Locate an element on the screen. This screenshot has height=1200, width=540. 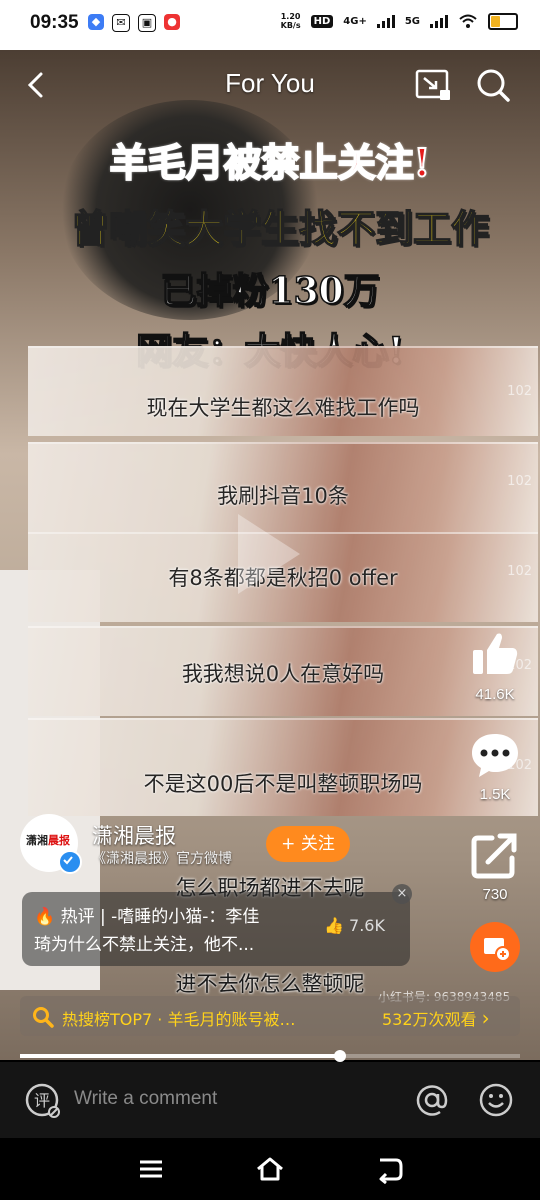
close-hot-comment-button: × is located at coordinates (402, 894).